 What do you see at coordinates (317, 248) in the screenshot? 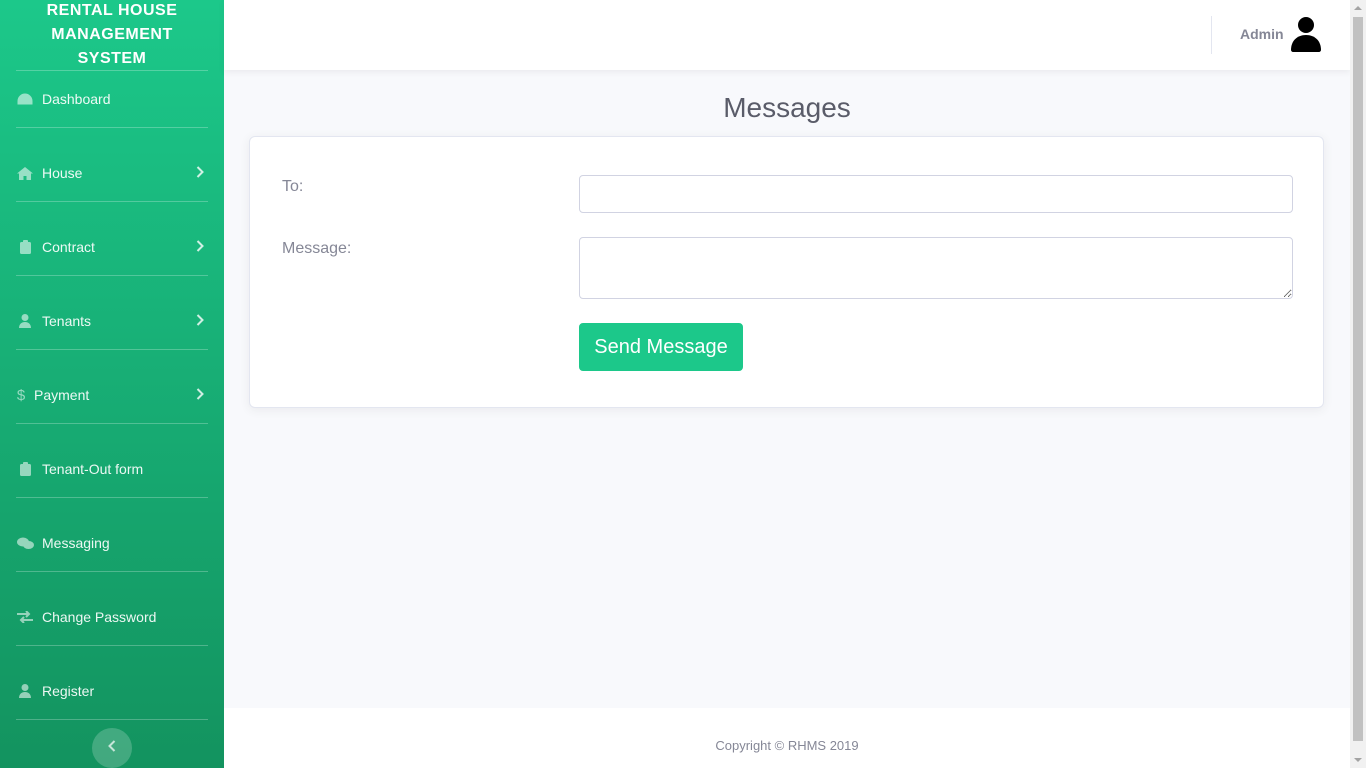
I see `message-label: Message:` at bounding box center [317, 248].